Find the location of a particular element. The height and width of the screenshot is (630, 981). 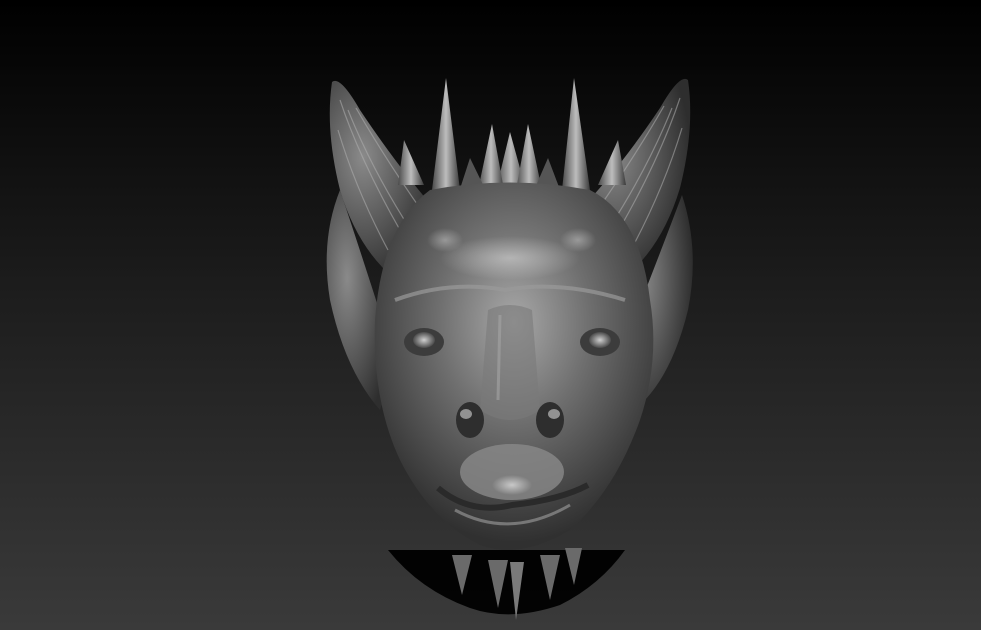

nose-ridge is located at coordinates (510, 362).